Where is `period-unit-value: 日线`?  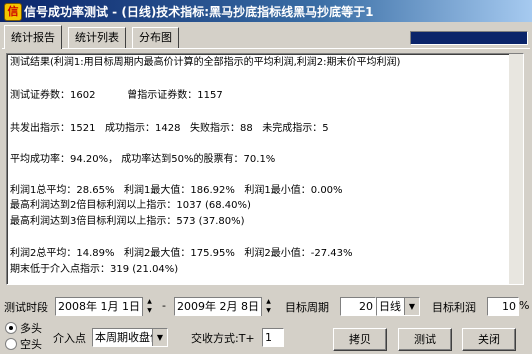 period-unit-value: 日线 is located at coordinates (390, 306).